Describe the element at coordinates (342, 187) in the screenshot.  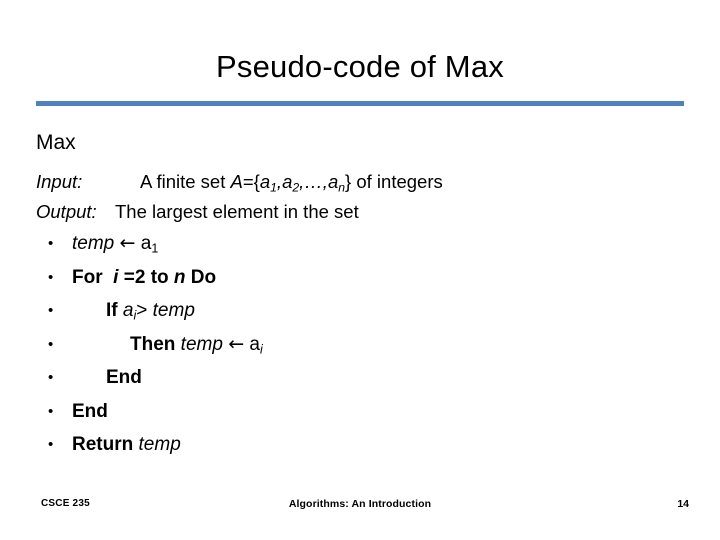
I see `input-element-an-subscript: n` at that location.